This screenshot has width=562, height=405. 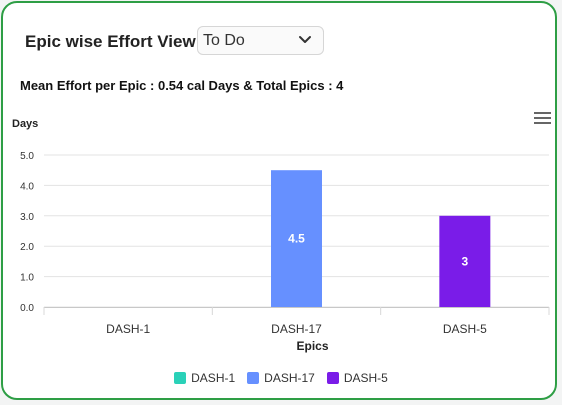 I want to click on data-label: 4.5, so click(x=296, y=239).